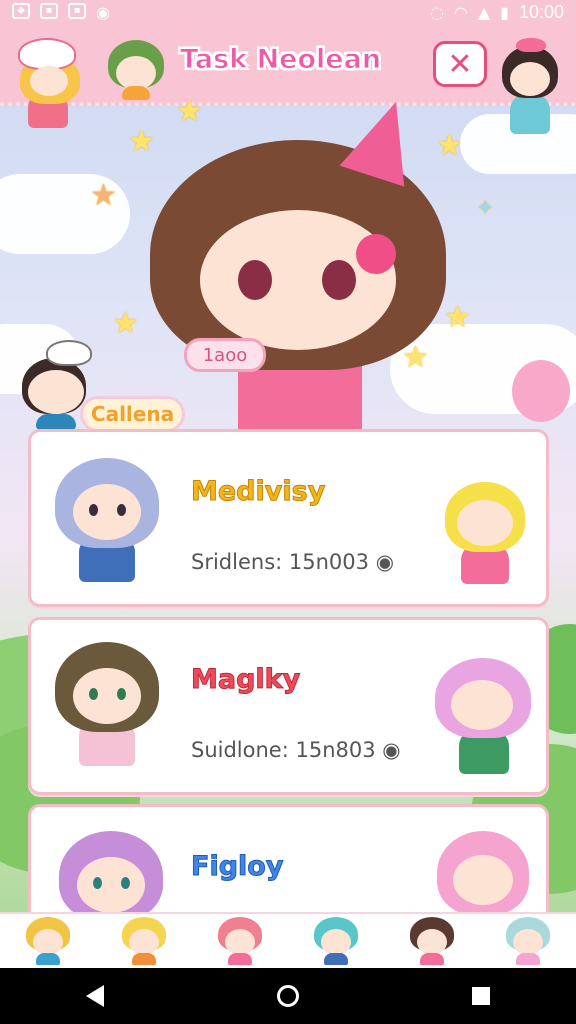 This screenshot has width=576, height=1024. I want to click on recent-apps-icon, so click(480, 996).